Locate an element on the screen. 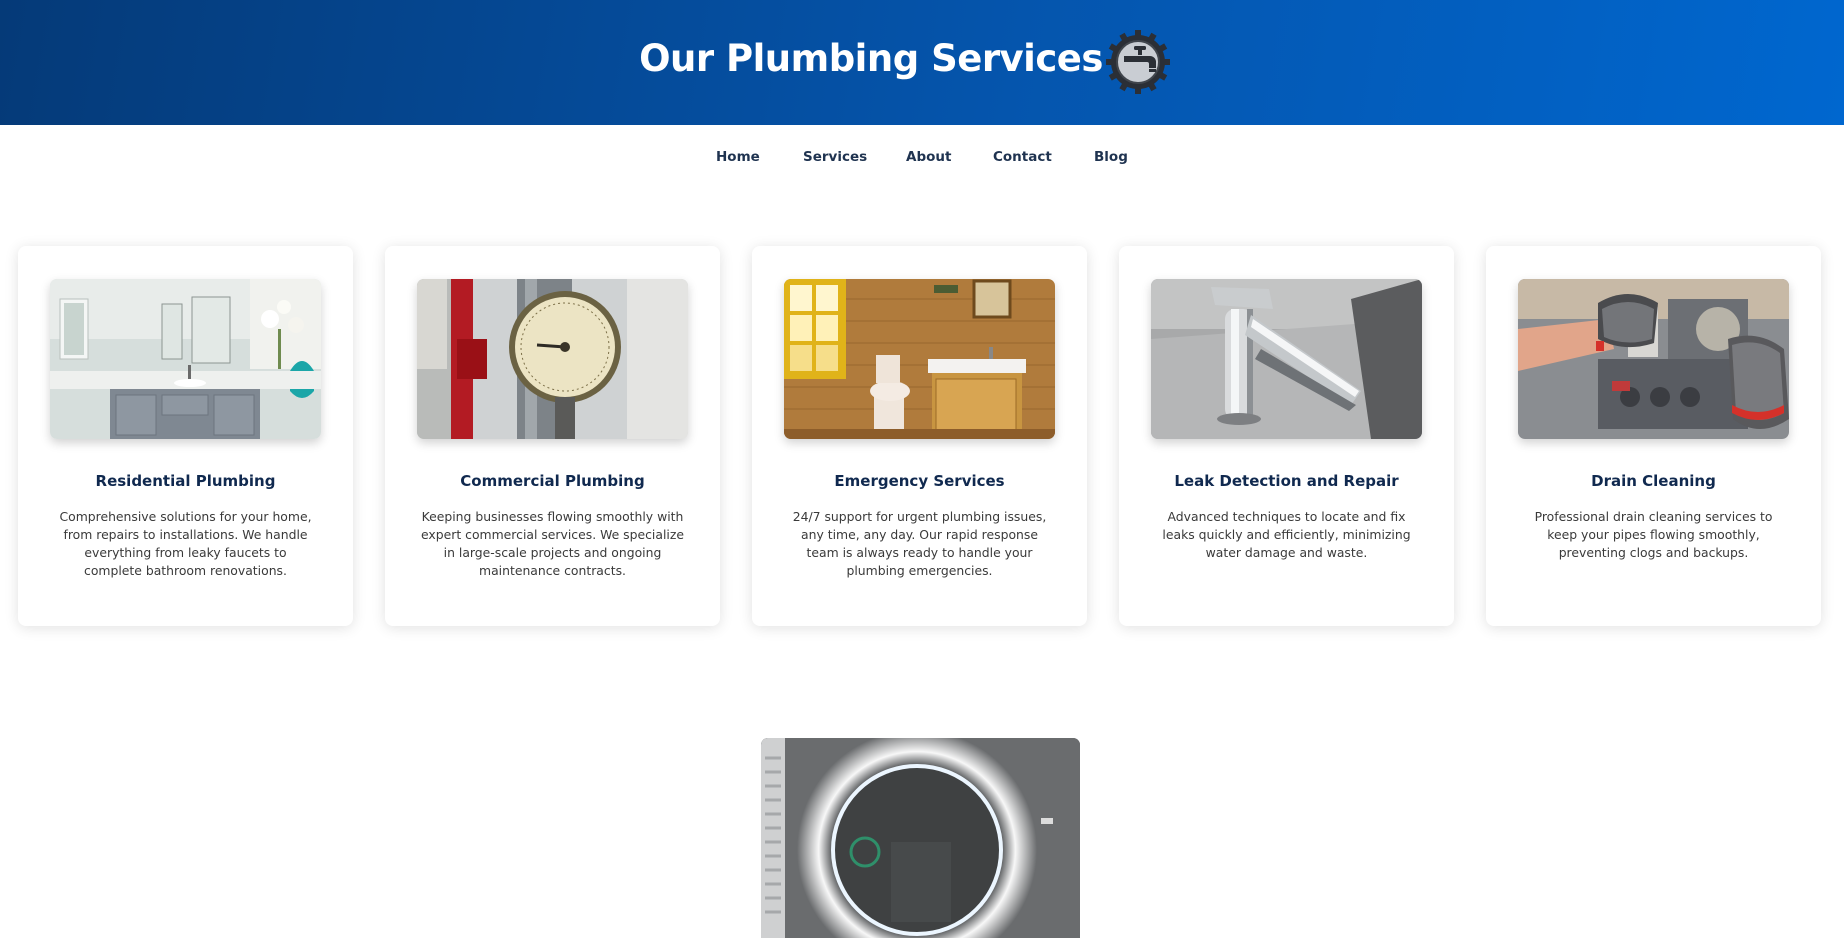 The height and width of the screenshot is (938, 1844). site-header: Our Plumbing Services is located at coordinates (922, 62).